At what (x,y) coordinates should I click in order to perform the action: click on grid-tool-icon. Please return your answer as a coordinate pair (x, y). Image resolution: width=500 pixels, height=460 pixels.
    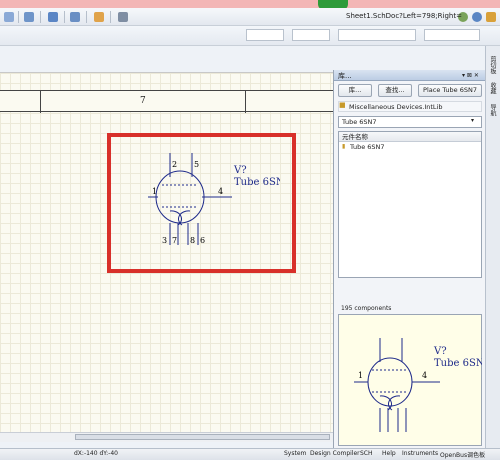
    Looking at the image, I should click on (123, 17).